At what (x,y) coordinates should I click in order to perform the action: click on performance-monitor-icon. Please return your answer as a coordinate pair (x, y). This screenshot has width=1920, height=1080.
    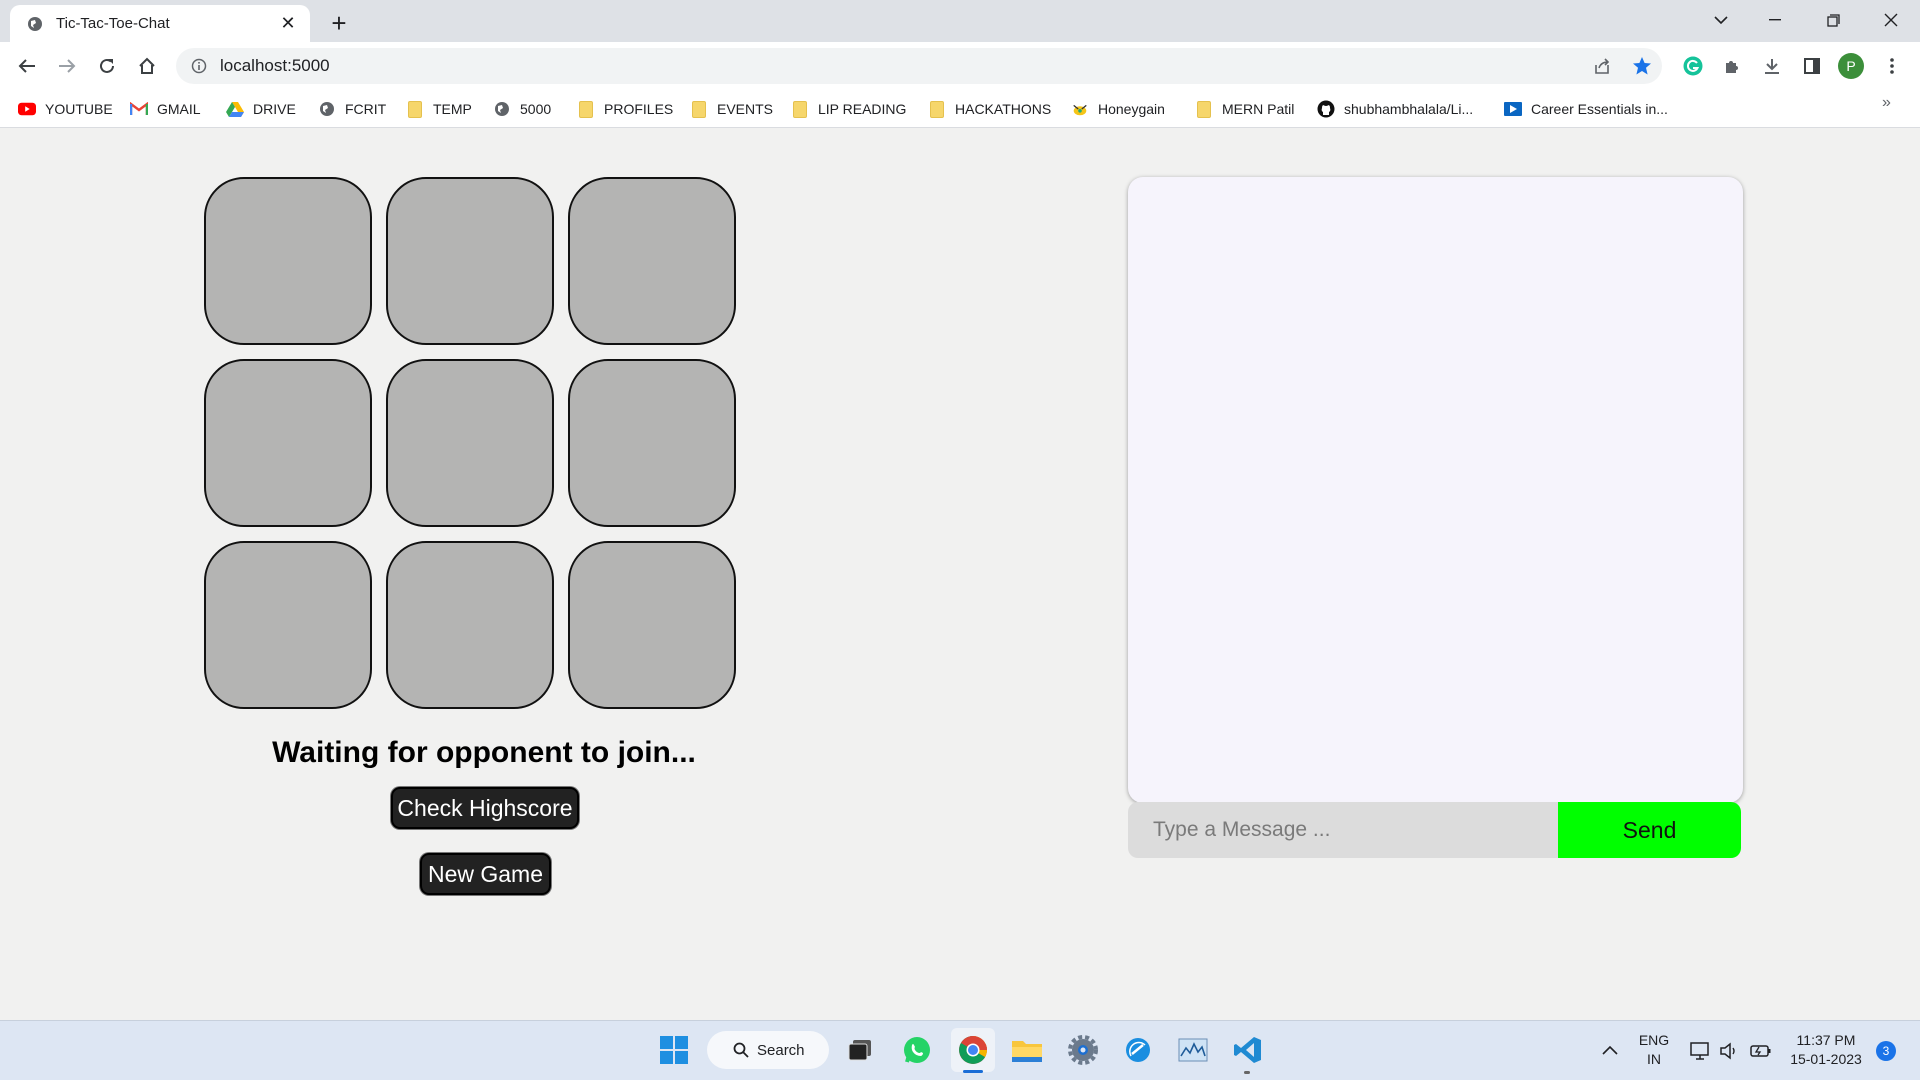
    Looking at the image, I should click on (1193, 1050).